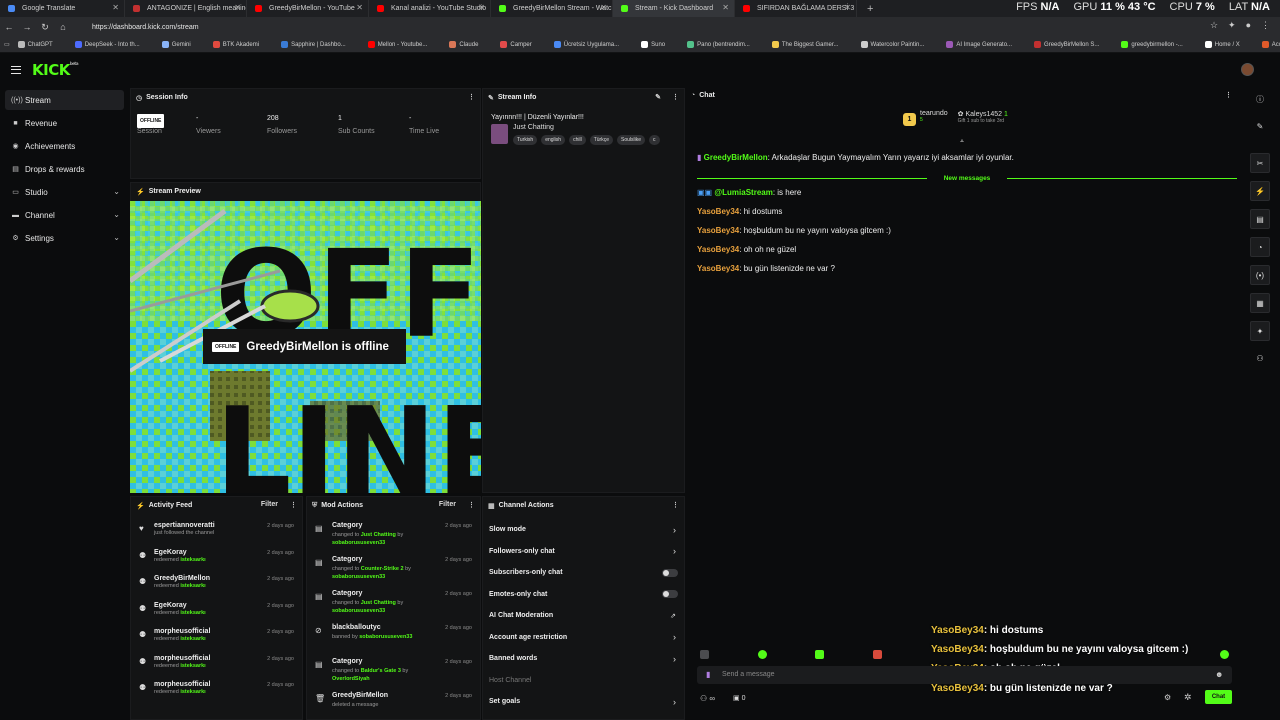 Image resolution: width=1280 pixels, height=720 pixels. Describe the element at coordinates (27, 27) in the screenshot. I see `forward-icon: →` at that location.